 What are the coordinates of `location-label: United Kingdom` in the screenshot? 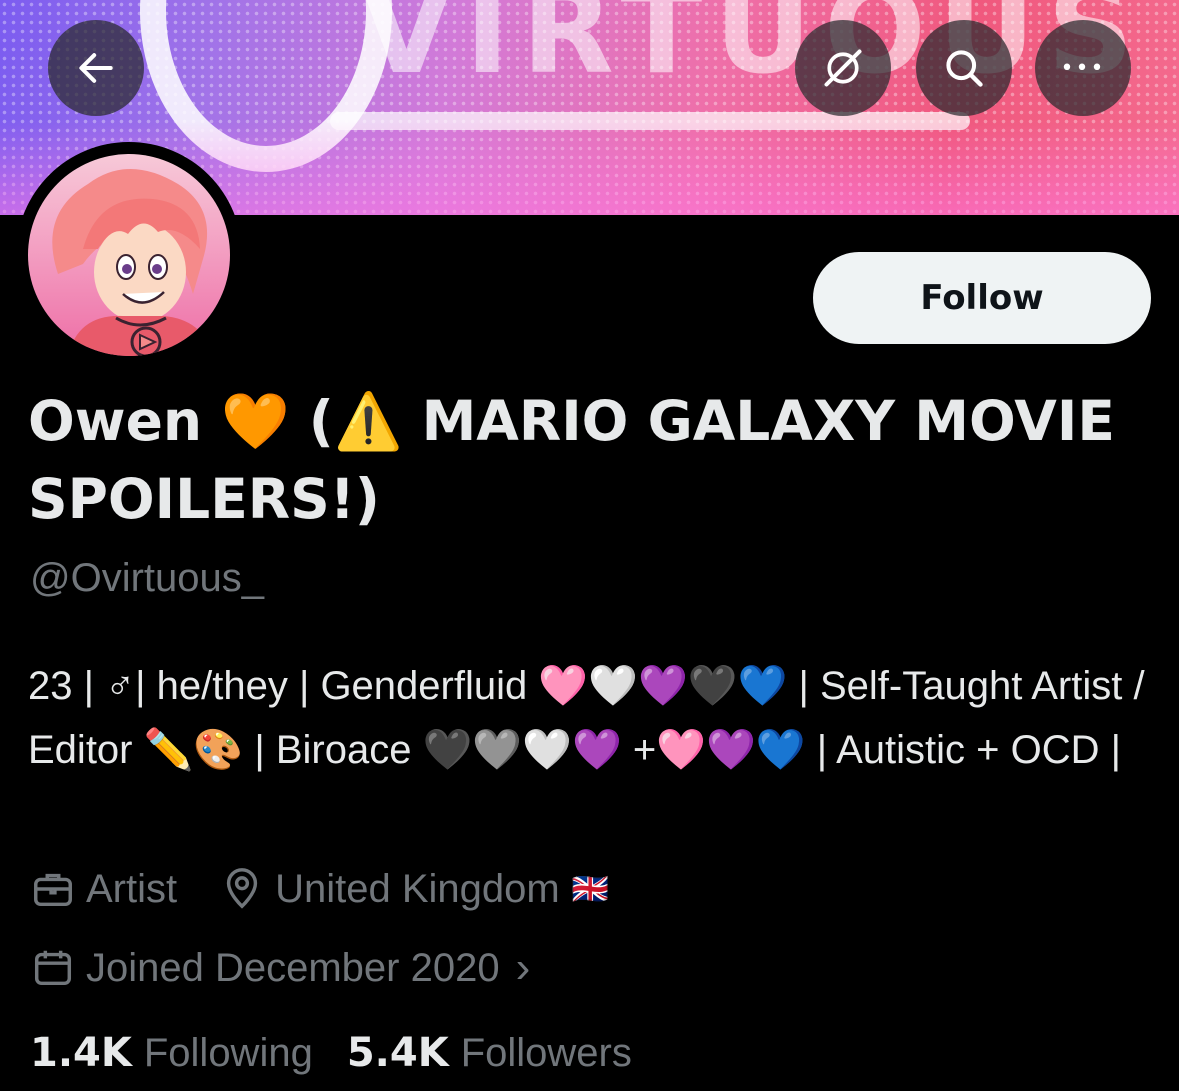 It's located at (417, 888).